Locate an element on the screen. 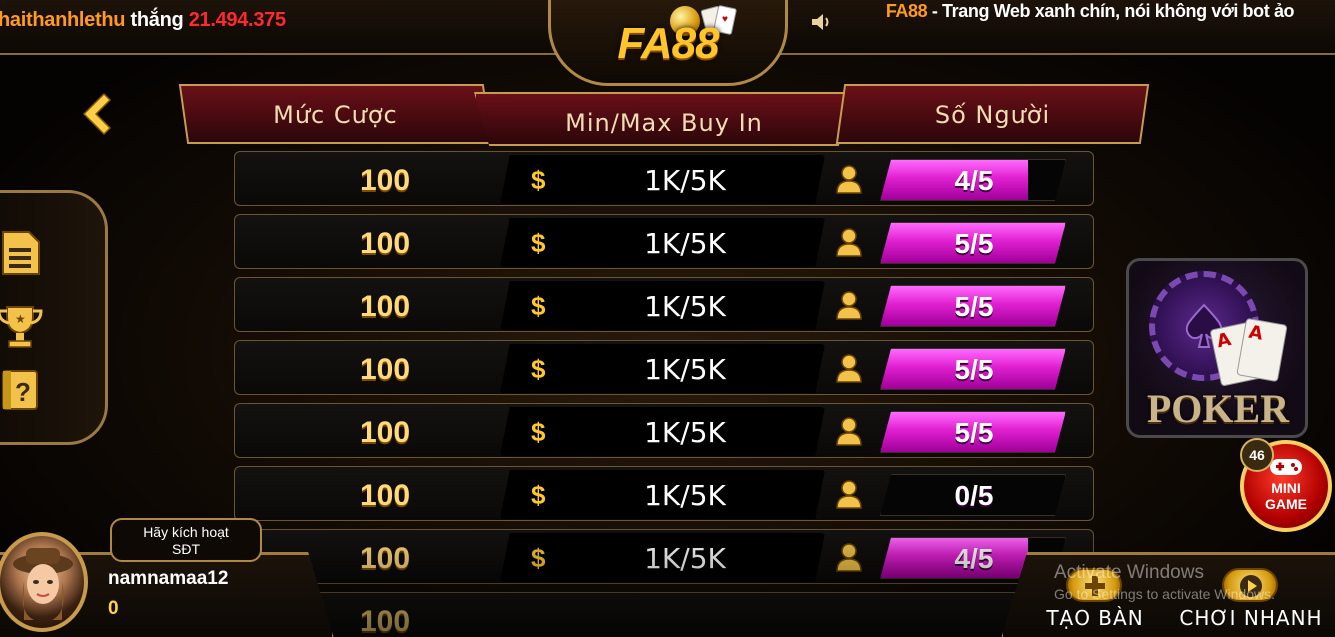  room-players: 0/5 is located at coordinates (974, 495).